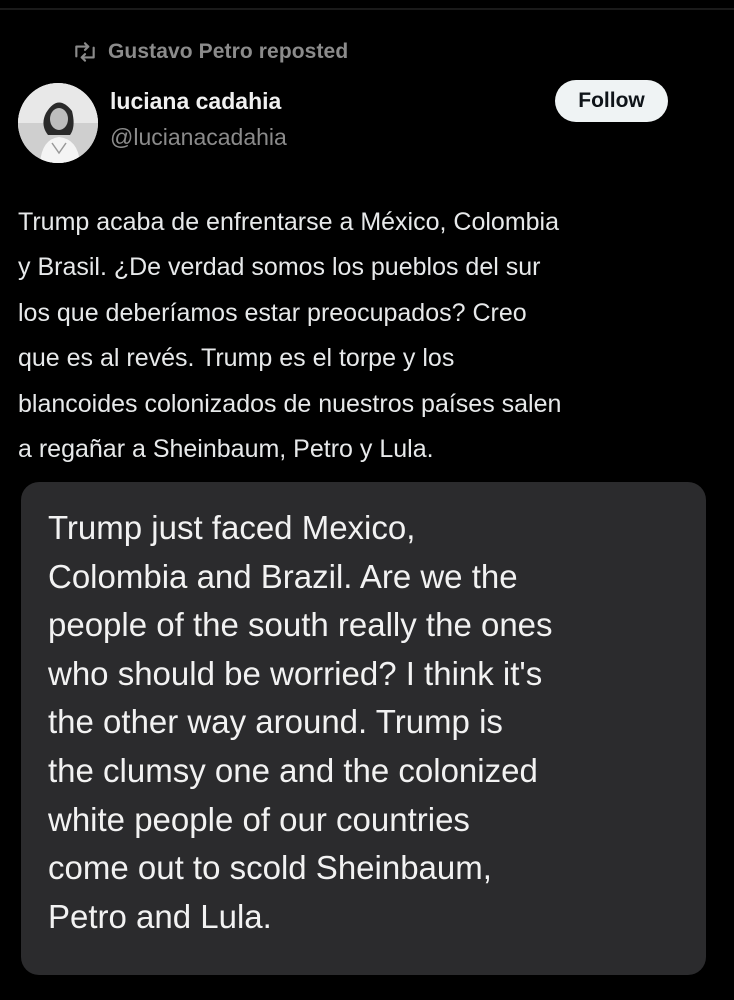 The image size is (734, 1000). I want to click on avatar, so click(58, 123).